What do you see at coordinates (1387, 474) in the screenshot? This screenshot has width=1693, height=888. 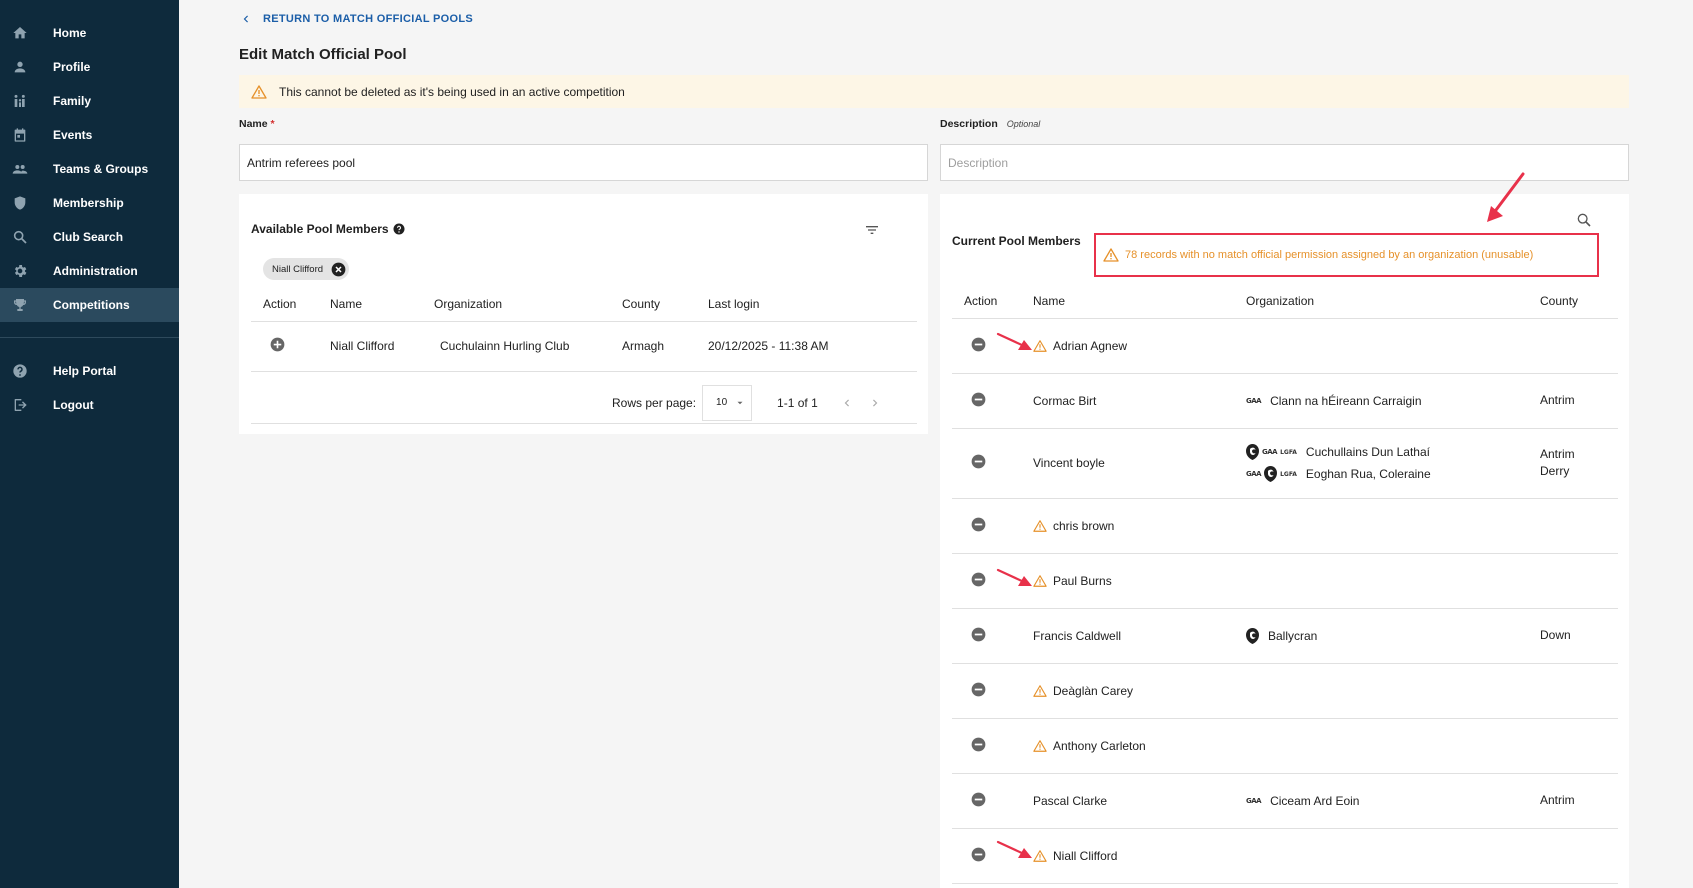 I see `organization-entry: GAA LGFA Eoghan Rua, Coleraine` at bounding box center [1387, 474].